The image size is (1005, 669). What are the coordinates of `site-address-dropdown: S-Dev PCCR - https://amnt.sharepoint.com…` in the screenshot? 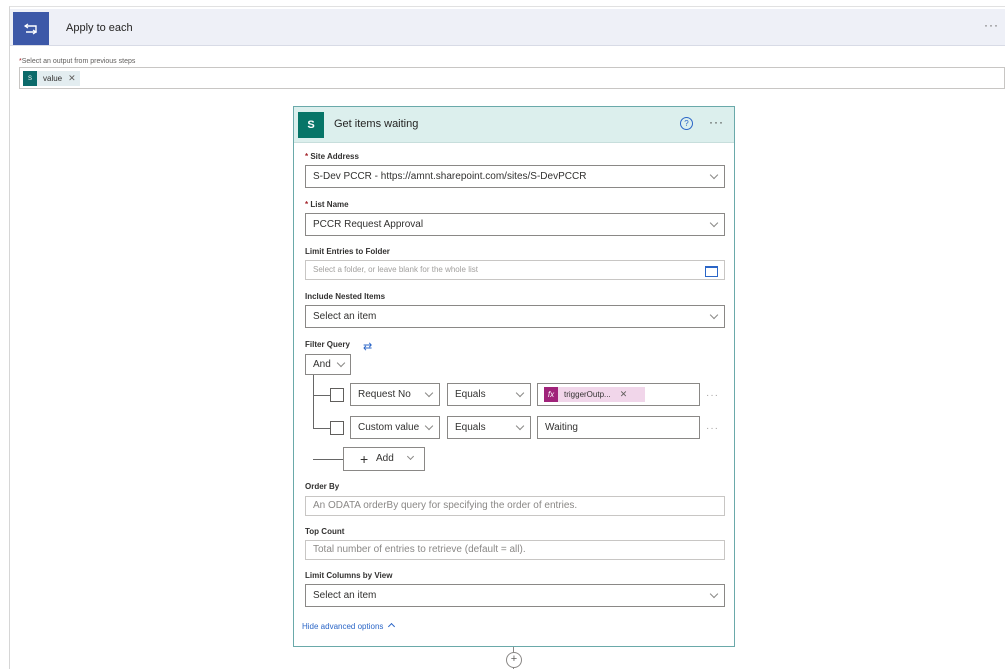 It's located at (515, 176).